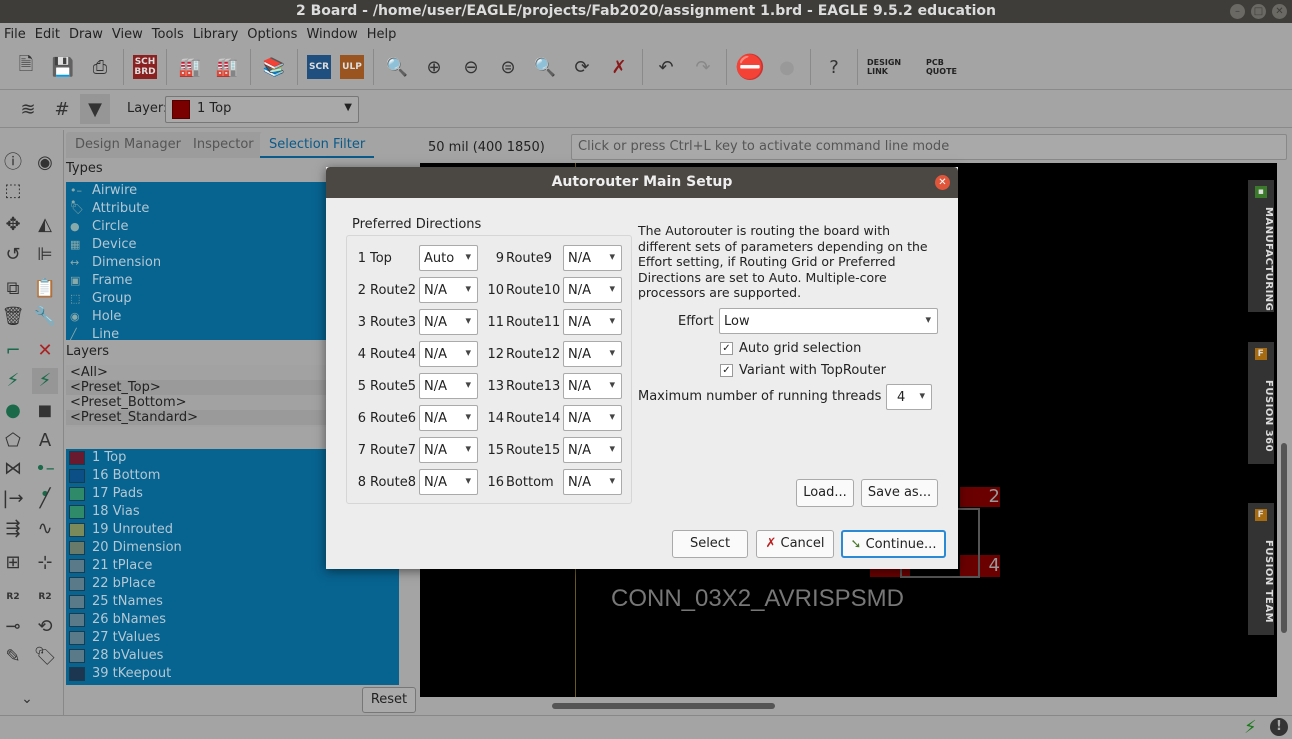  I want to click on delete-icon: 🗑, so click(13, 317).